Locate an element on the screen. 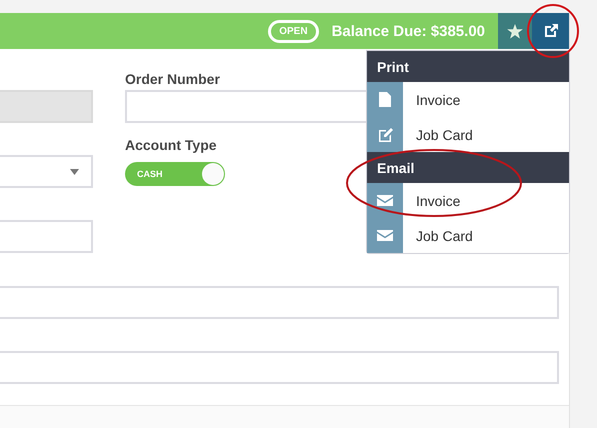 Image resolution: width=597 pixels, height=428 pixels. menu-section-header: Email is located at coordinates (468, 167).